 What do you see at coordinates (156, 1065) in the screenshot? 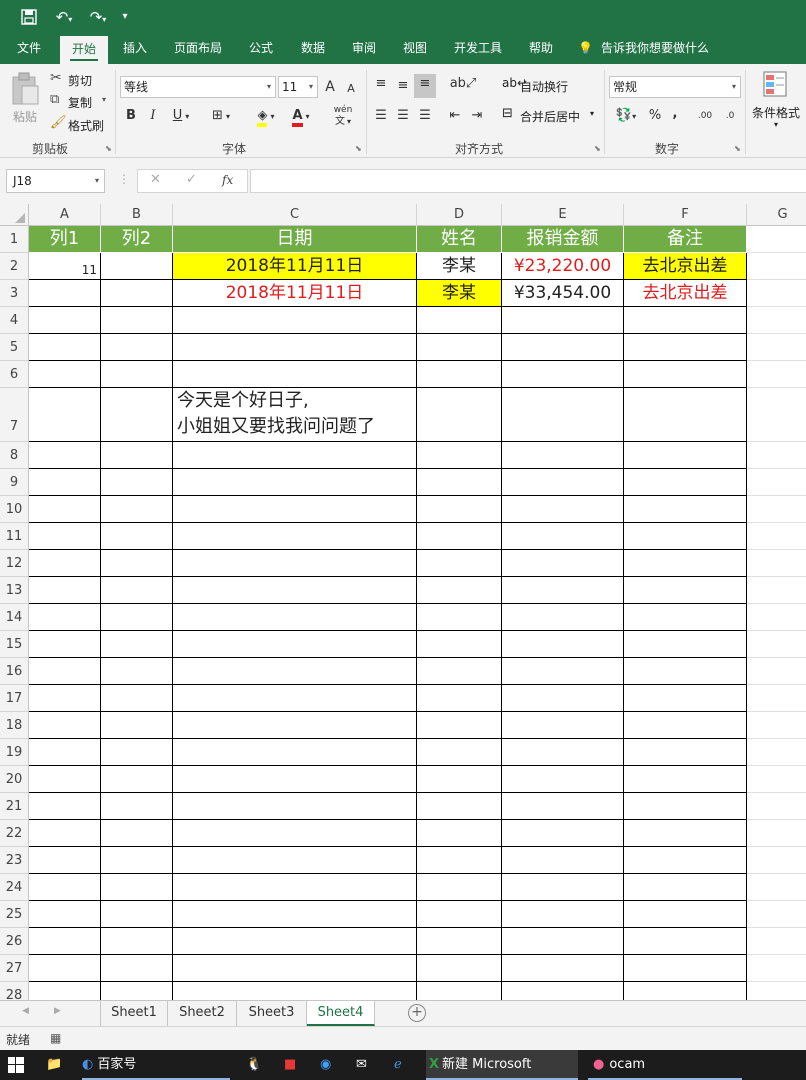
I see `taskbar-baijiahao: ◐ 百家号` at bounding box center [156, 1065].